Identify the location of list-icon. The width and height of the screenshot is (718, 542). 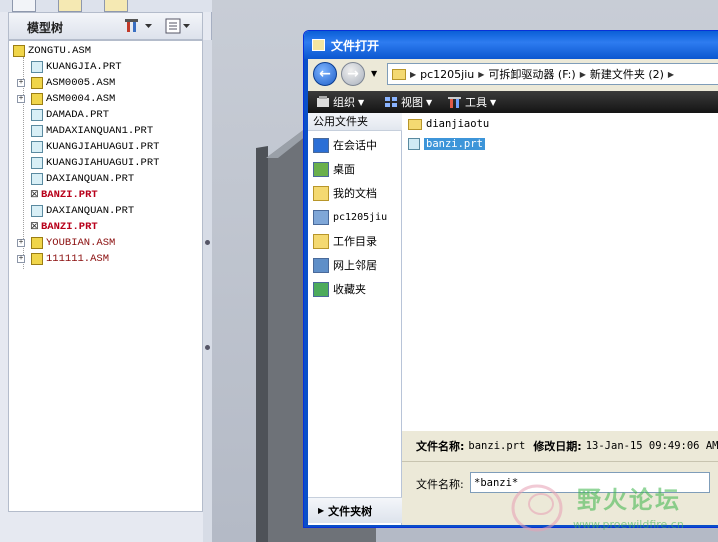
(173, 26).